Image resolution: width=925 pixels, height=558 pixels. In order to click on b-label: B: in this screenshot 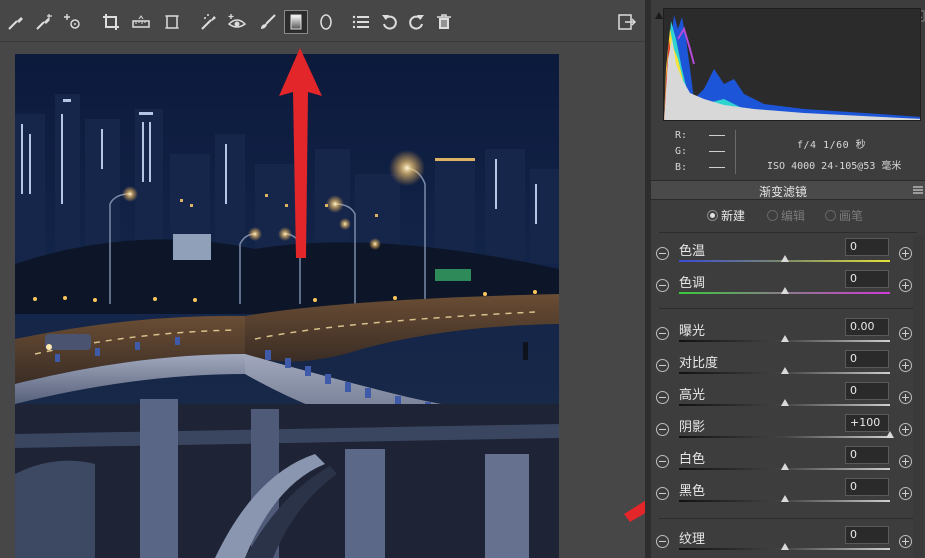, I will do `click(681, 167)`.